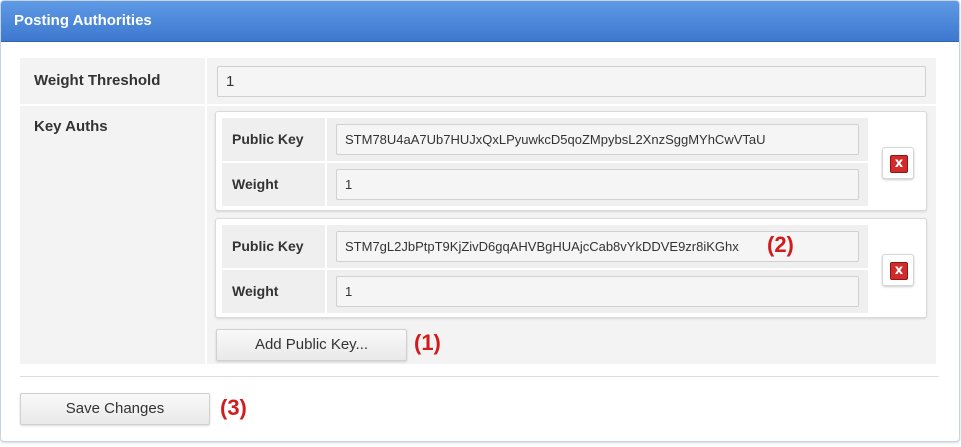 This screenshot has height=447, width=961. I want to click on annotation-label: (3), so click(233, 407).